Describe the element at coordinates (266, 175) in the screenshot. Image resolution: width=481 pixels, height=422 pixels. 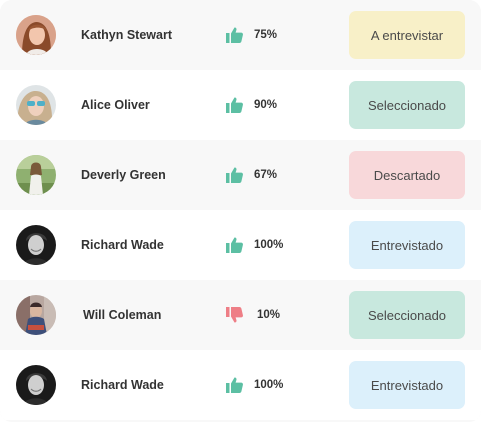
I see `score: 67%` at that location.